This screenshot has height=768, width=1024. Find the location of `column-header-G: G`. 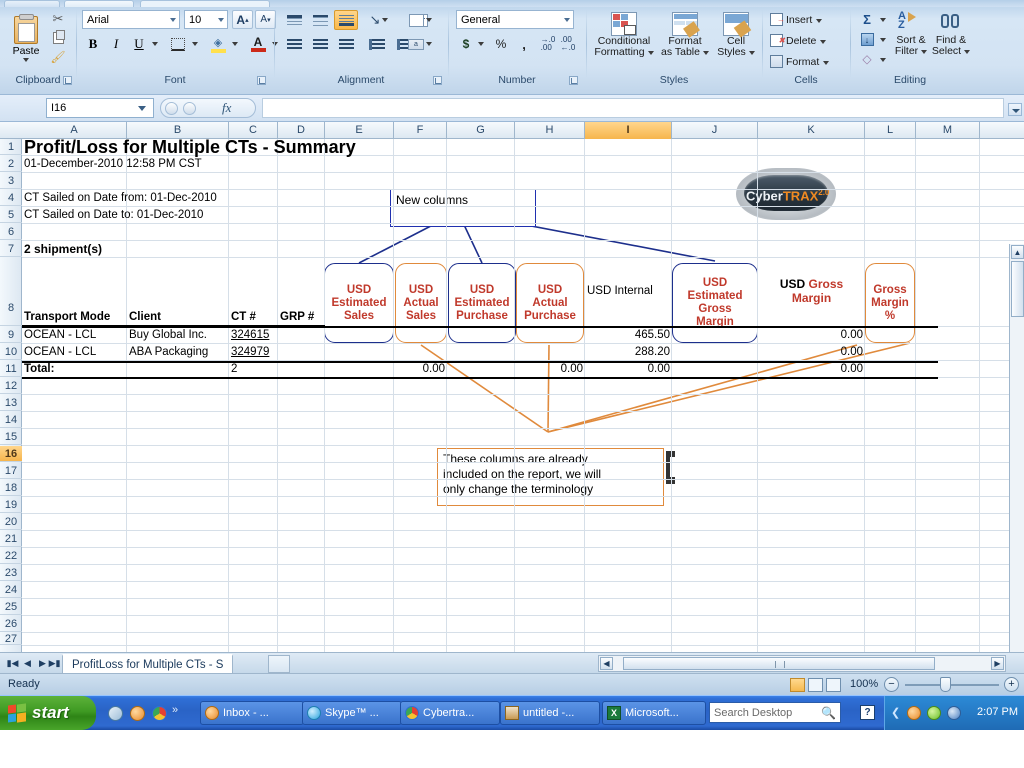

column-header-G: G is located at coordinates (481, 130).